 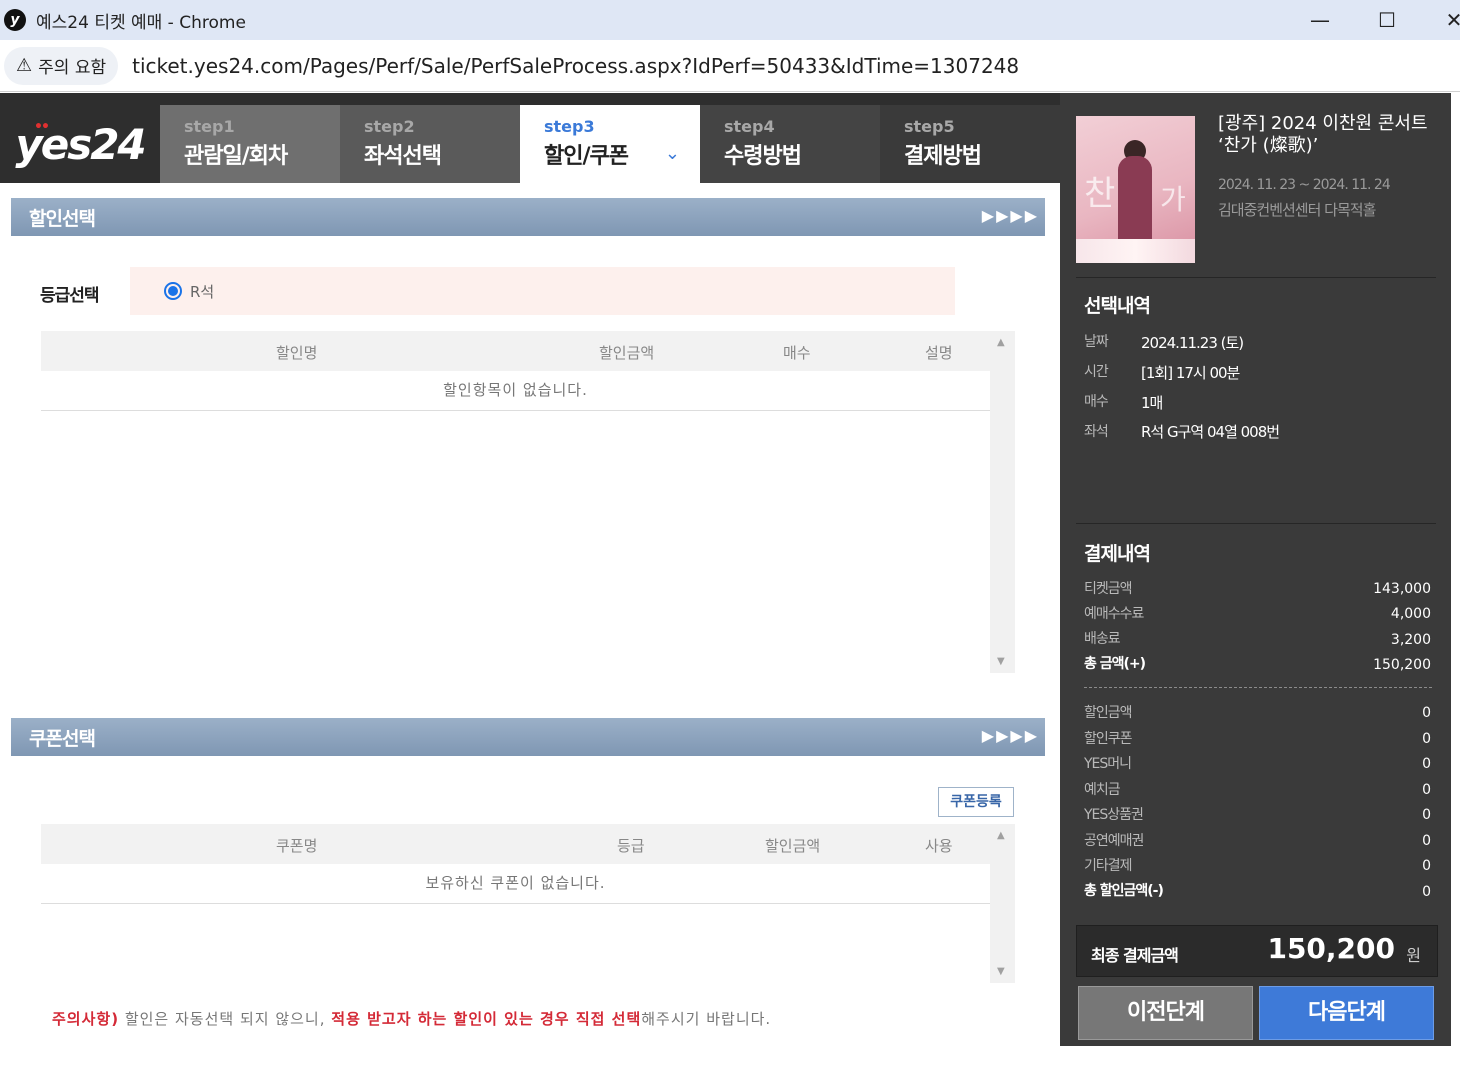 I want to click on grade-label: 등급선택, so click(x=70, y=296).